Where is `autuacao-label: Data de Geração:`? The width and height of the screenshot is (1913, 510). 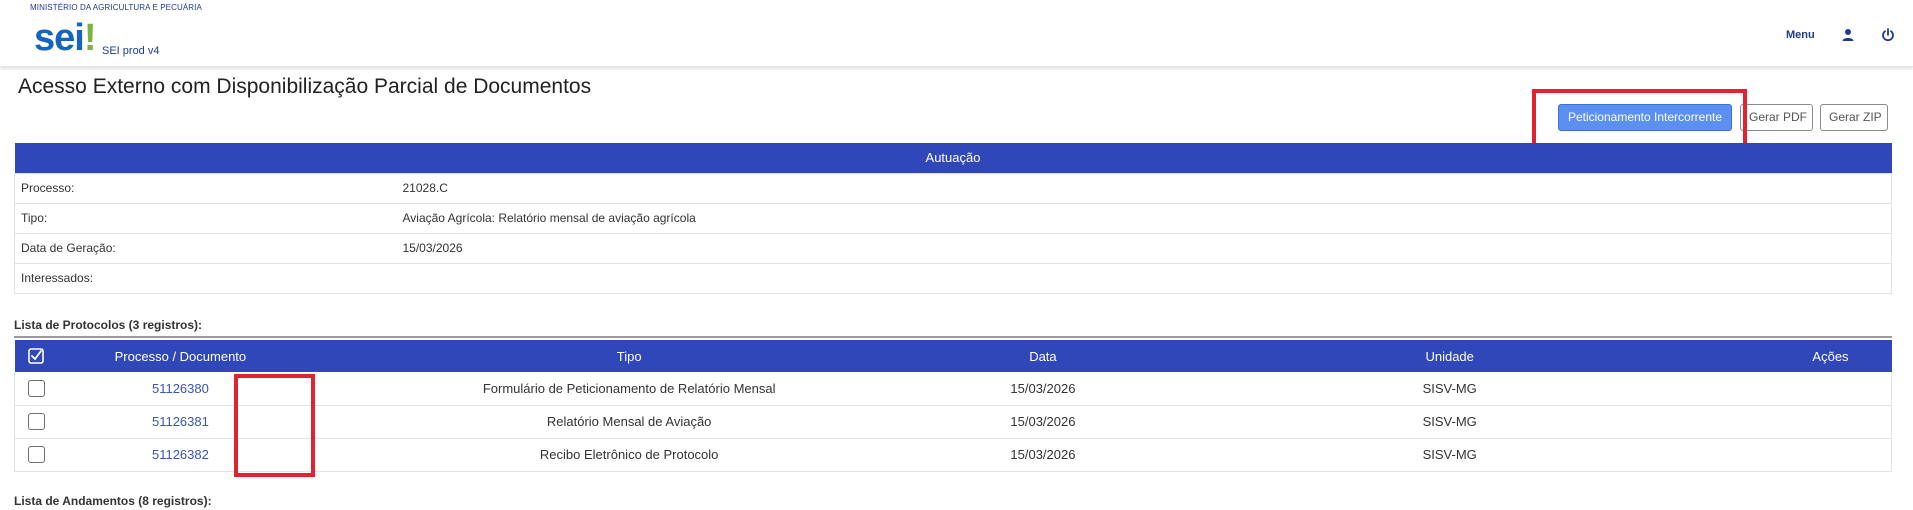
autuacao-label: Data de Geração: is located at coordinates (205, 248).